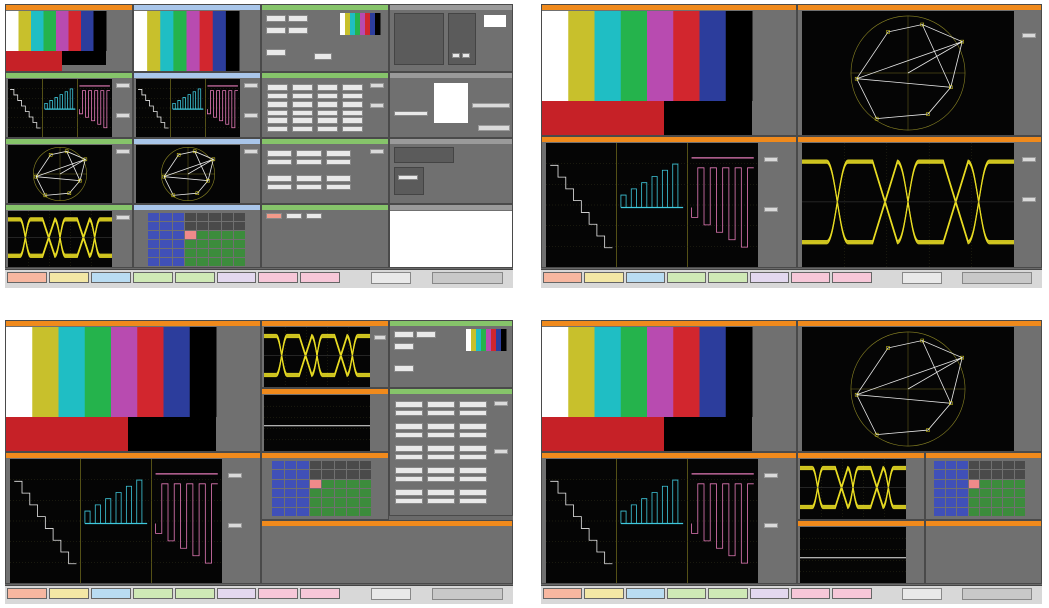 The width and height of the screenshot is (1049, 608). Describe the element at coordinates (69, 38) in the screenshot. I see `color-bars-panel` at that location.